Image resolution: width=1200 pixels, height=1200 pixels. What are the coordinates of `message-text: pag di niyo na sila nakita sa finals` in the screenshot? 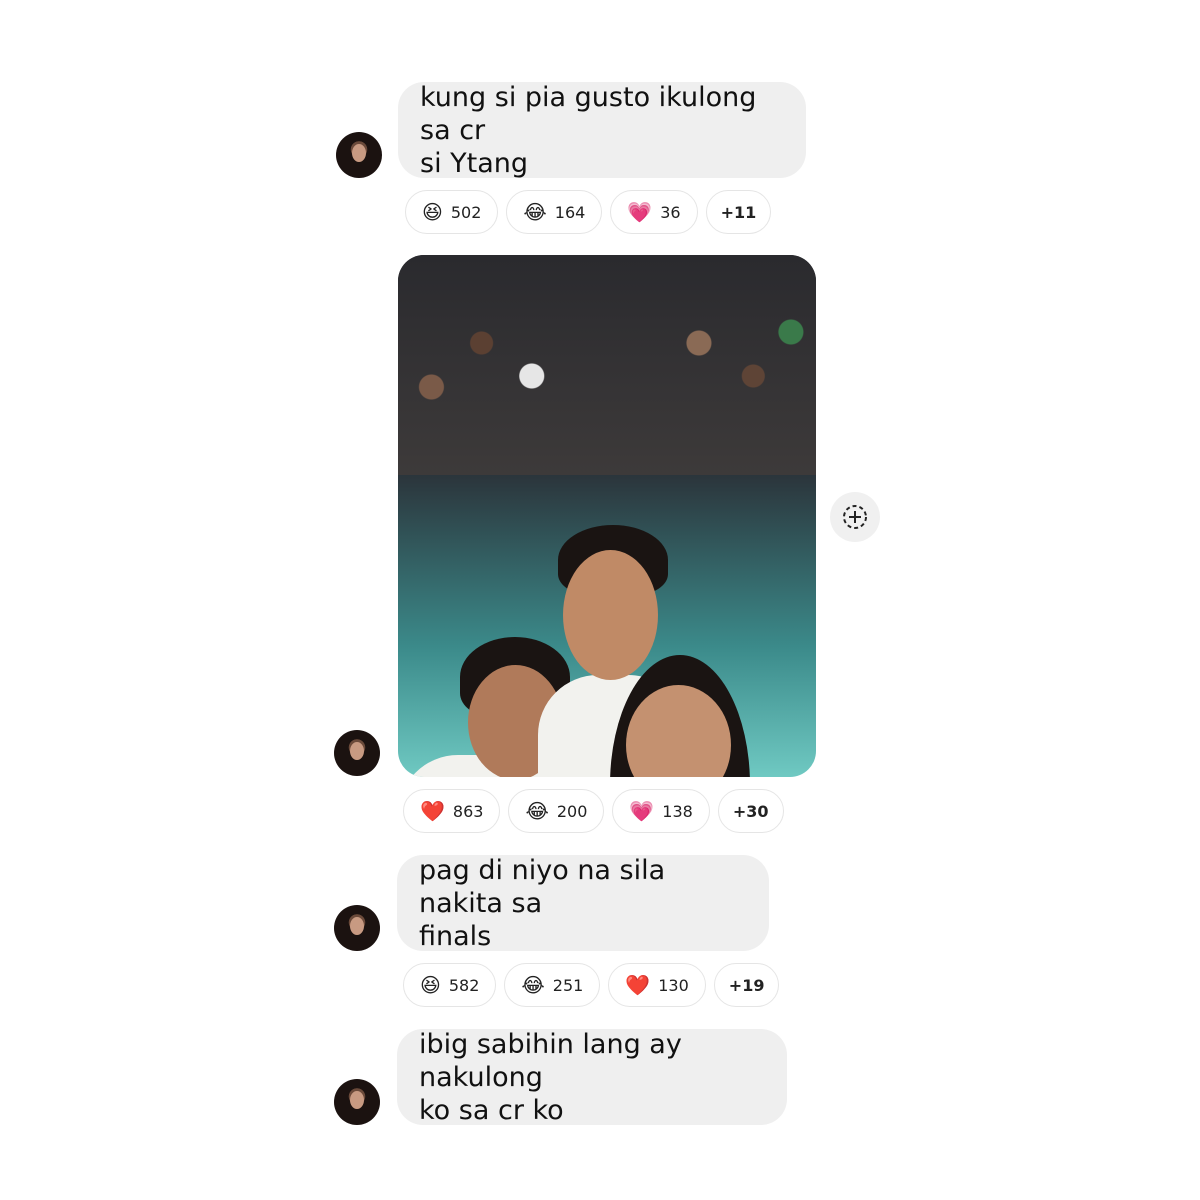 It's located at (542, 903).